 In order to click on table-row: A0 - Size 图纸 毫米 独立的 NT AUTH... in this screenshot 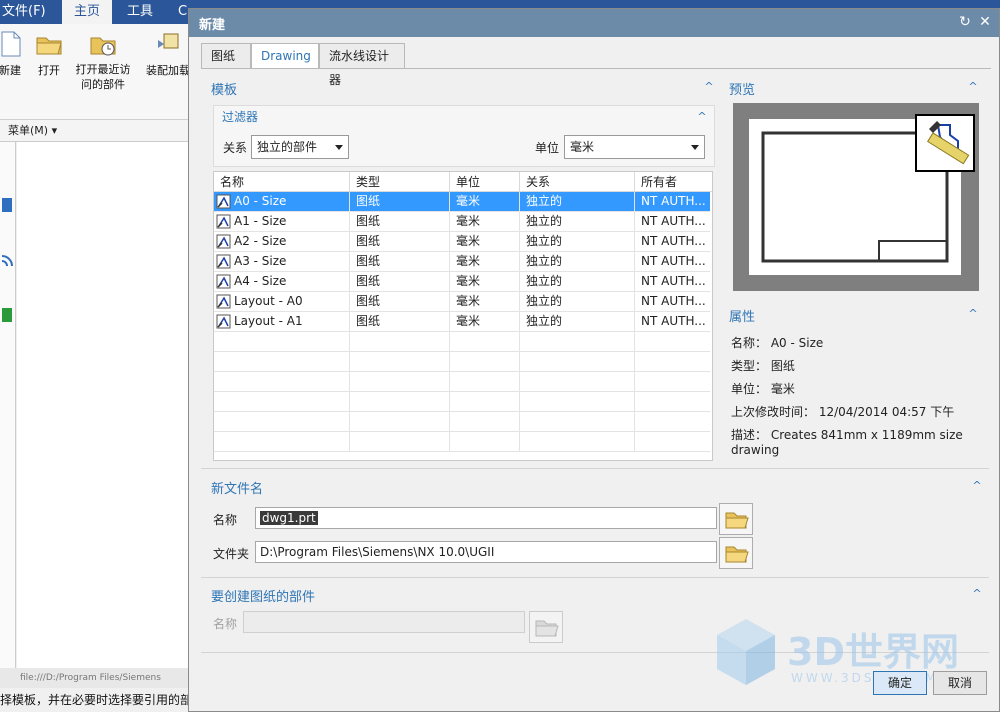, I will do `click(462, 202)`.